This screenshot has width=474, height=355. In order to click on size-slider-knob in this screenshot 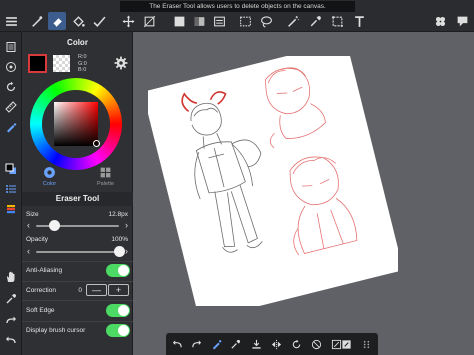, I will do `click(54, 225)`.